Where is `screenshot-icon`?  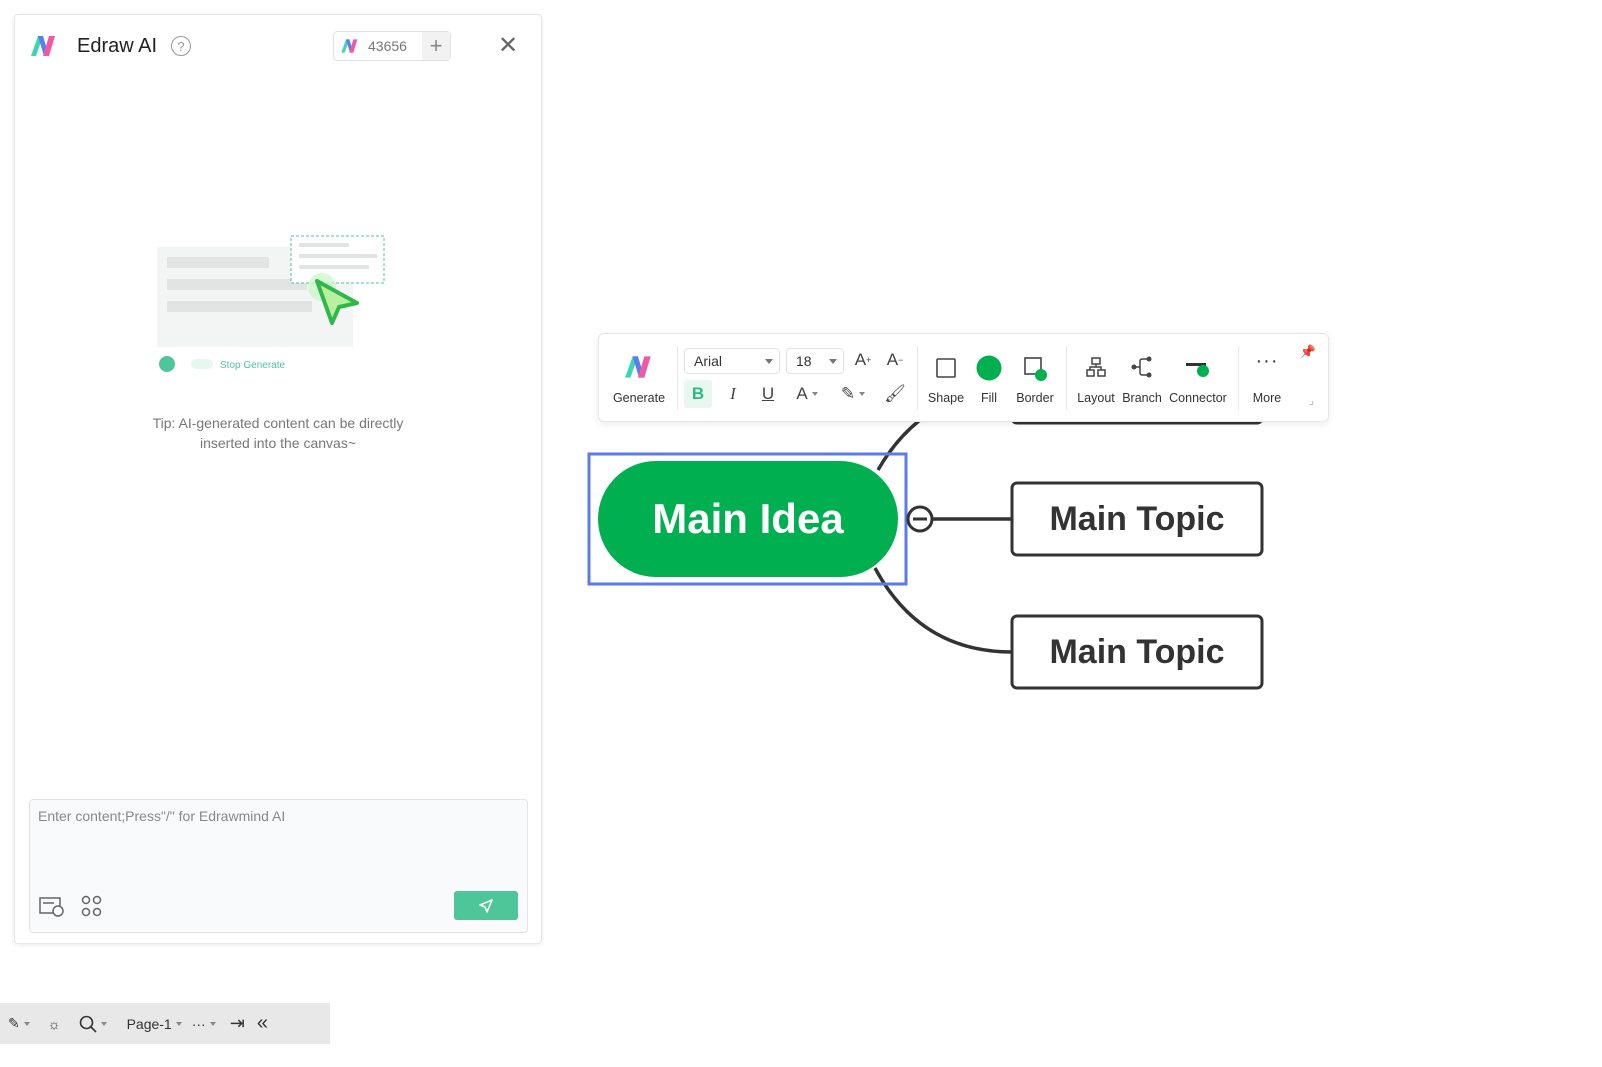 screenshot-icon is located at coordinates (52, 906).